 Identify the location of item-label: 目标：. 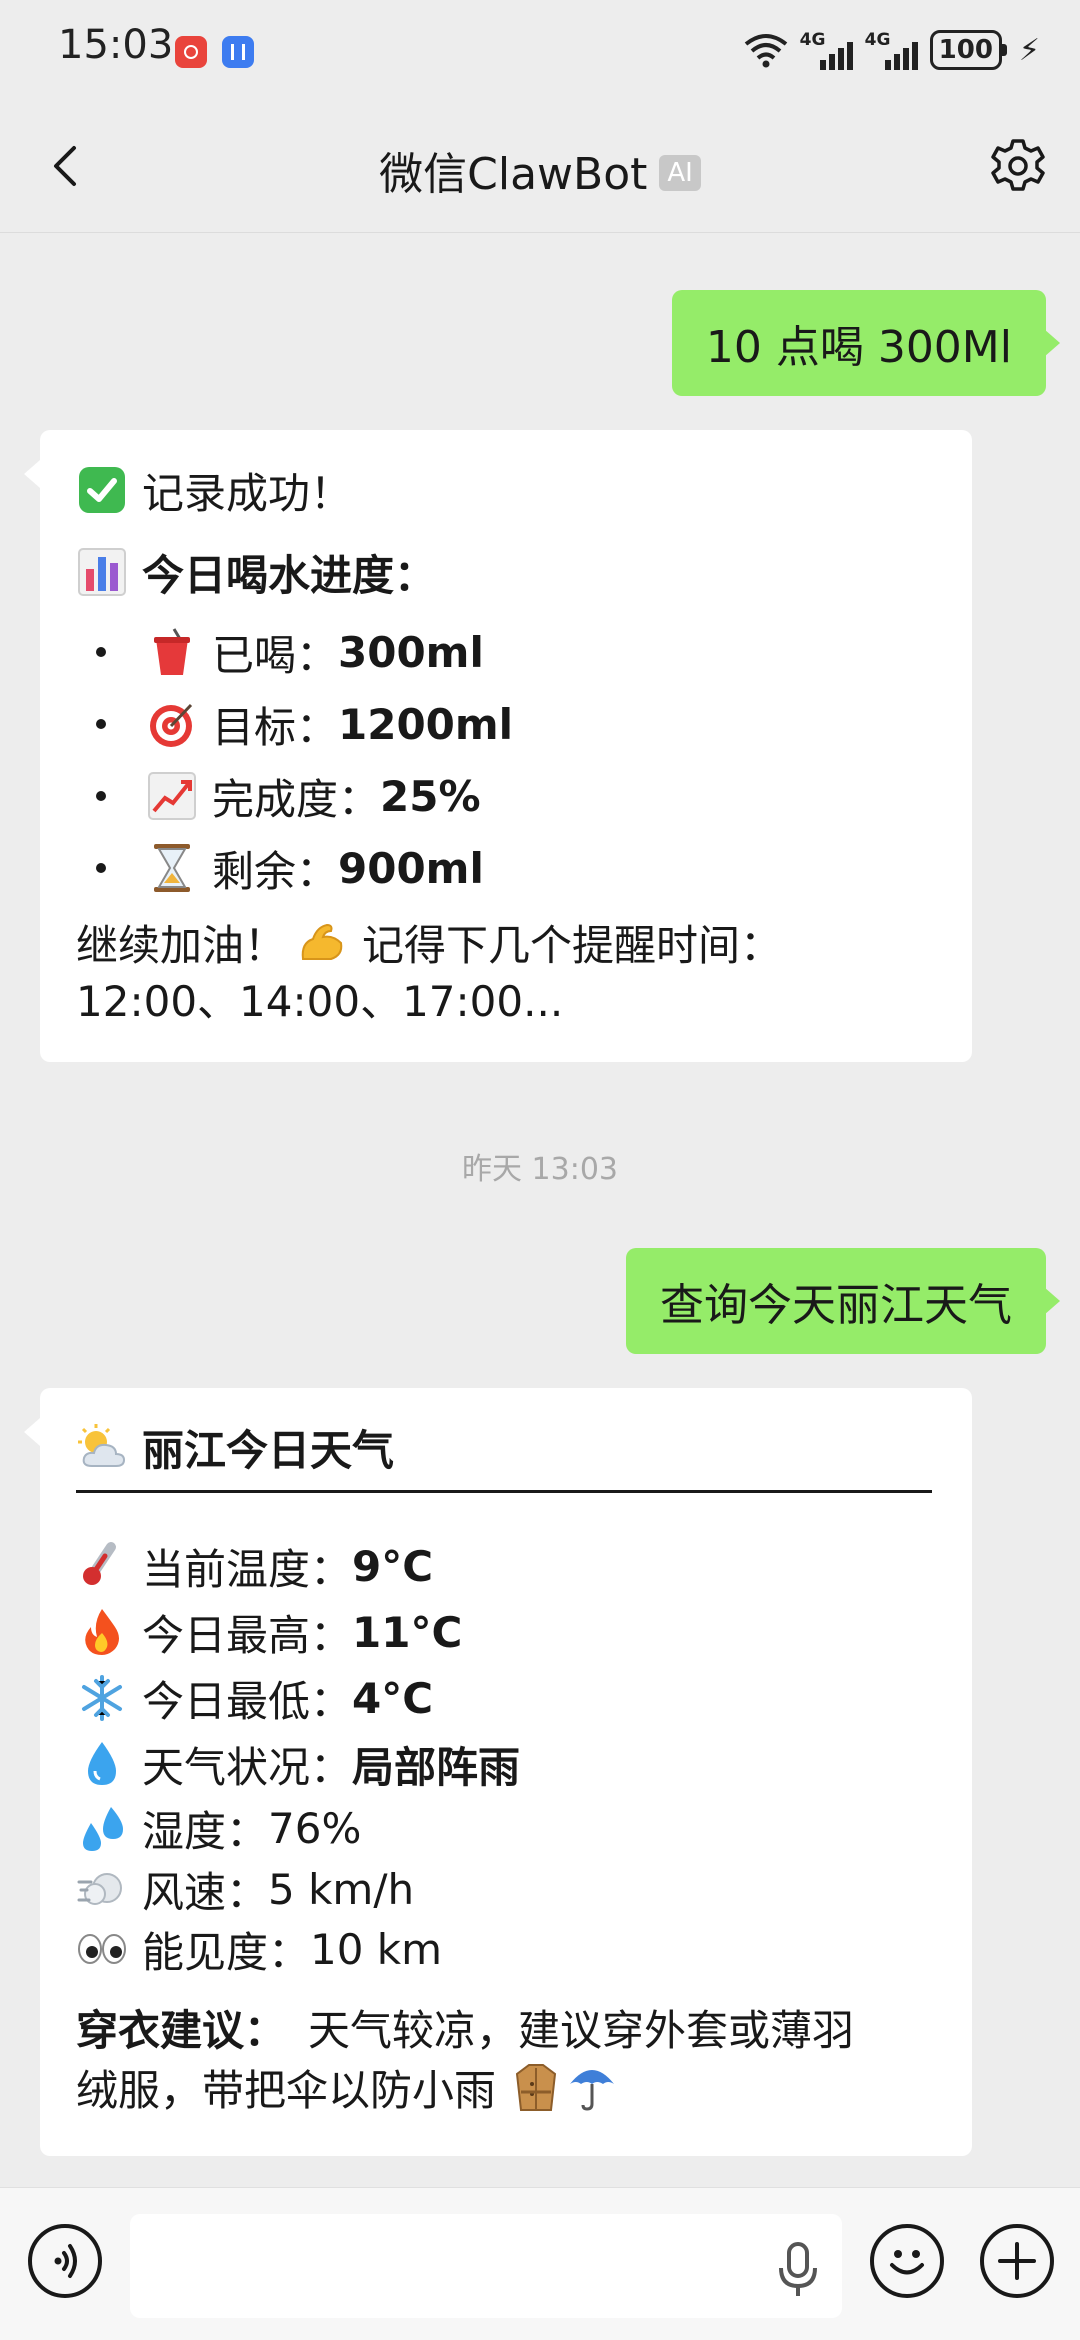
(275, 727).